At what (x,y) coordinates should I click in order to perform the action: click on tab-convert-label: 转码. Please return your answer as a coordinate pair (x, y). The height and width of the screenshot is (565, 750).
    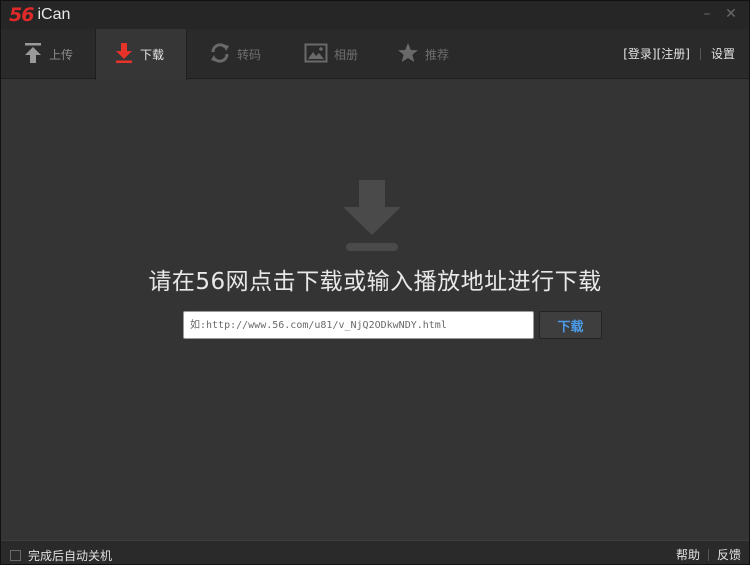
    Looking at the image, I should click on (249, 54).